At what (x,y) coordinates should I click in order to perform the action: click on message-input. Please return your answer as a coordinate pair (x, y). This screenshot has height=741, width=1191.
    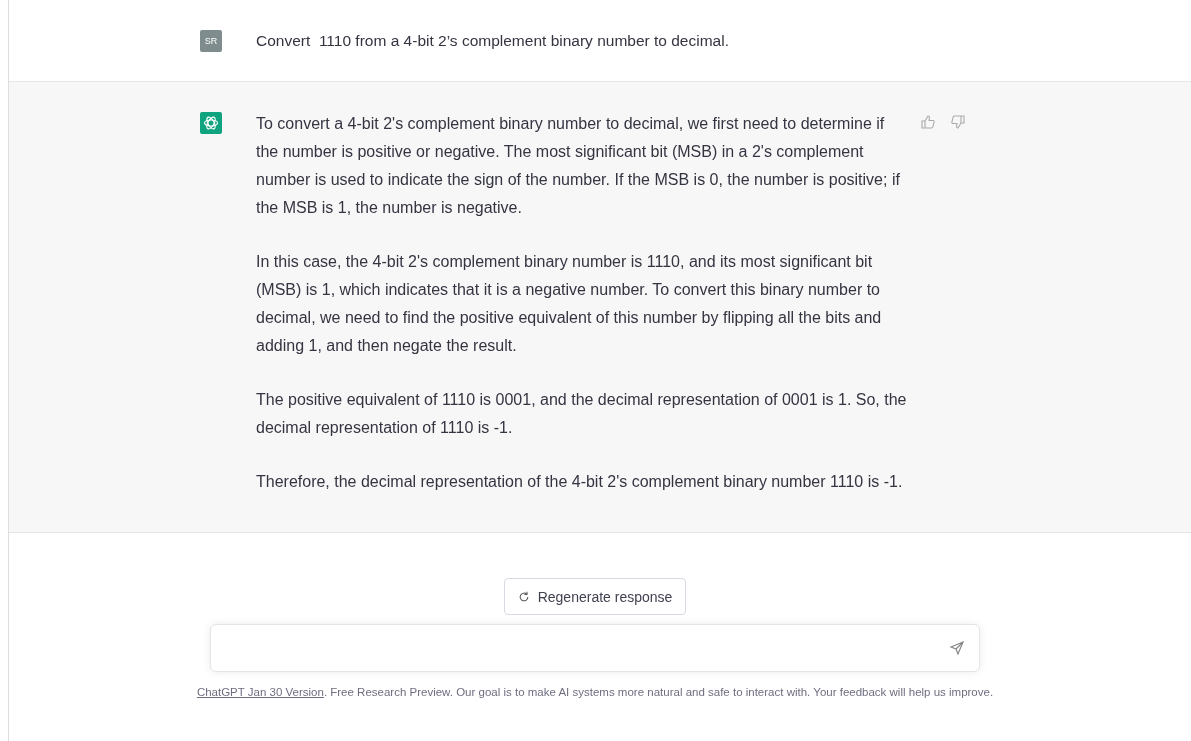
    Looking at the image, I should click on (595, 648).